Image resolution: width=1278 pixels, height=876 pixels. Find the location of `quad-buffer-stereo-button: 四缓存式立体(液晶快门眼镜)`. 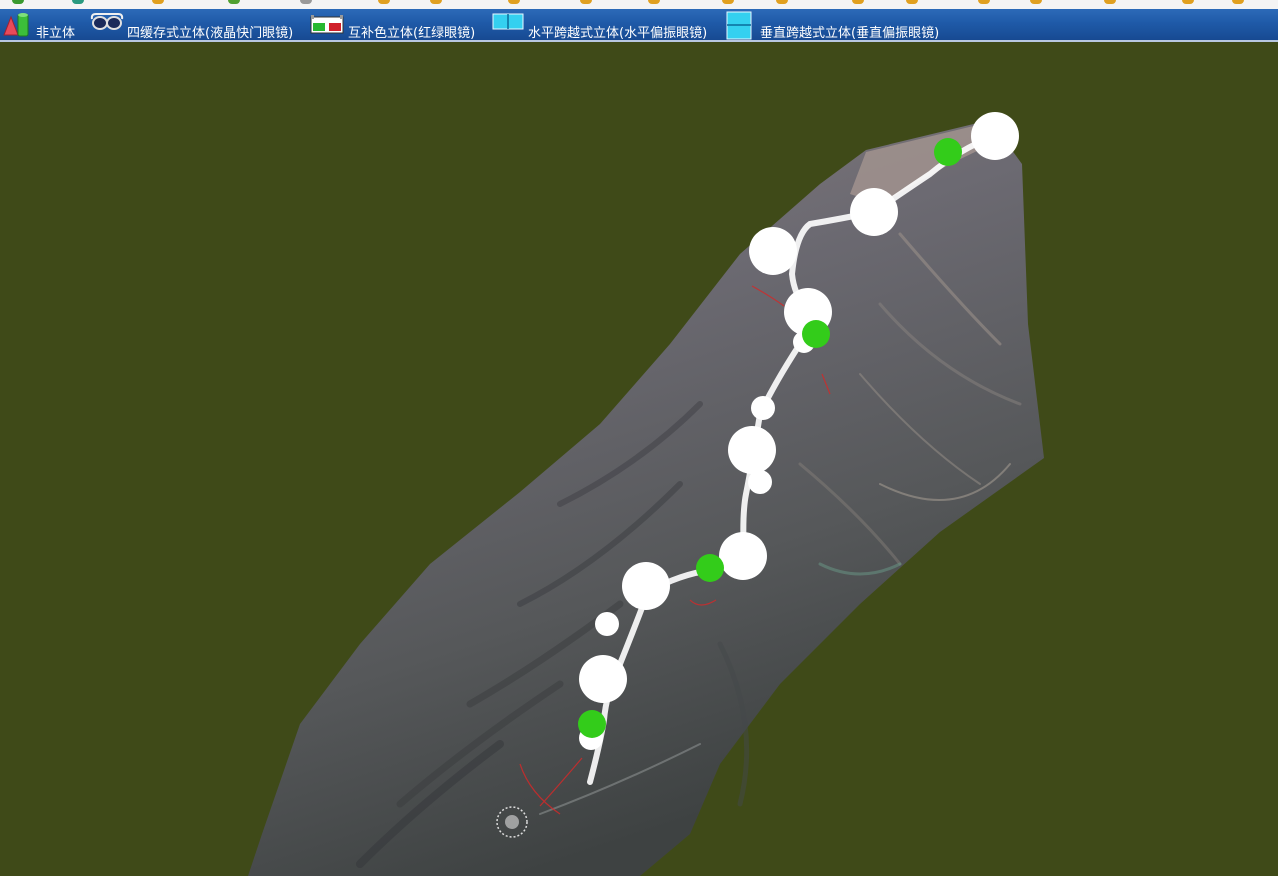

quad-buffer-stereo-button: 四缓存式立体(液晶快门眼镜) is located at coordinates (196, 25).